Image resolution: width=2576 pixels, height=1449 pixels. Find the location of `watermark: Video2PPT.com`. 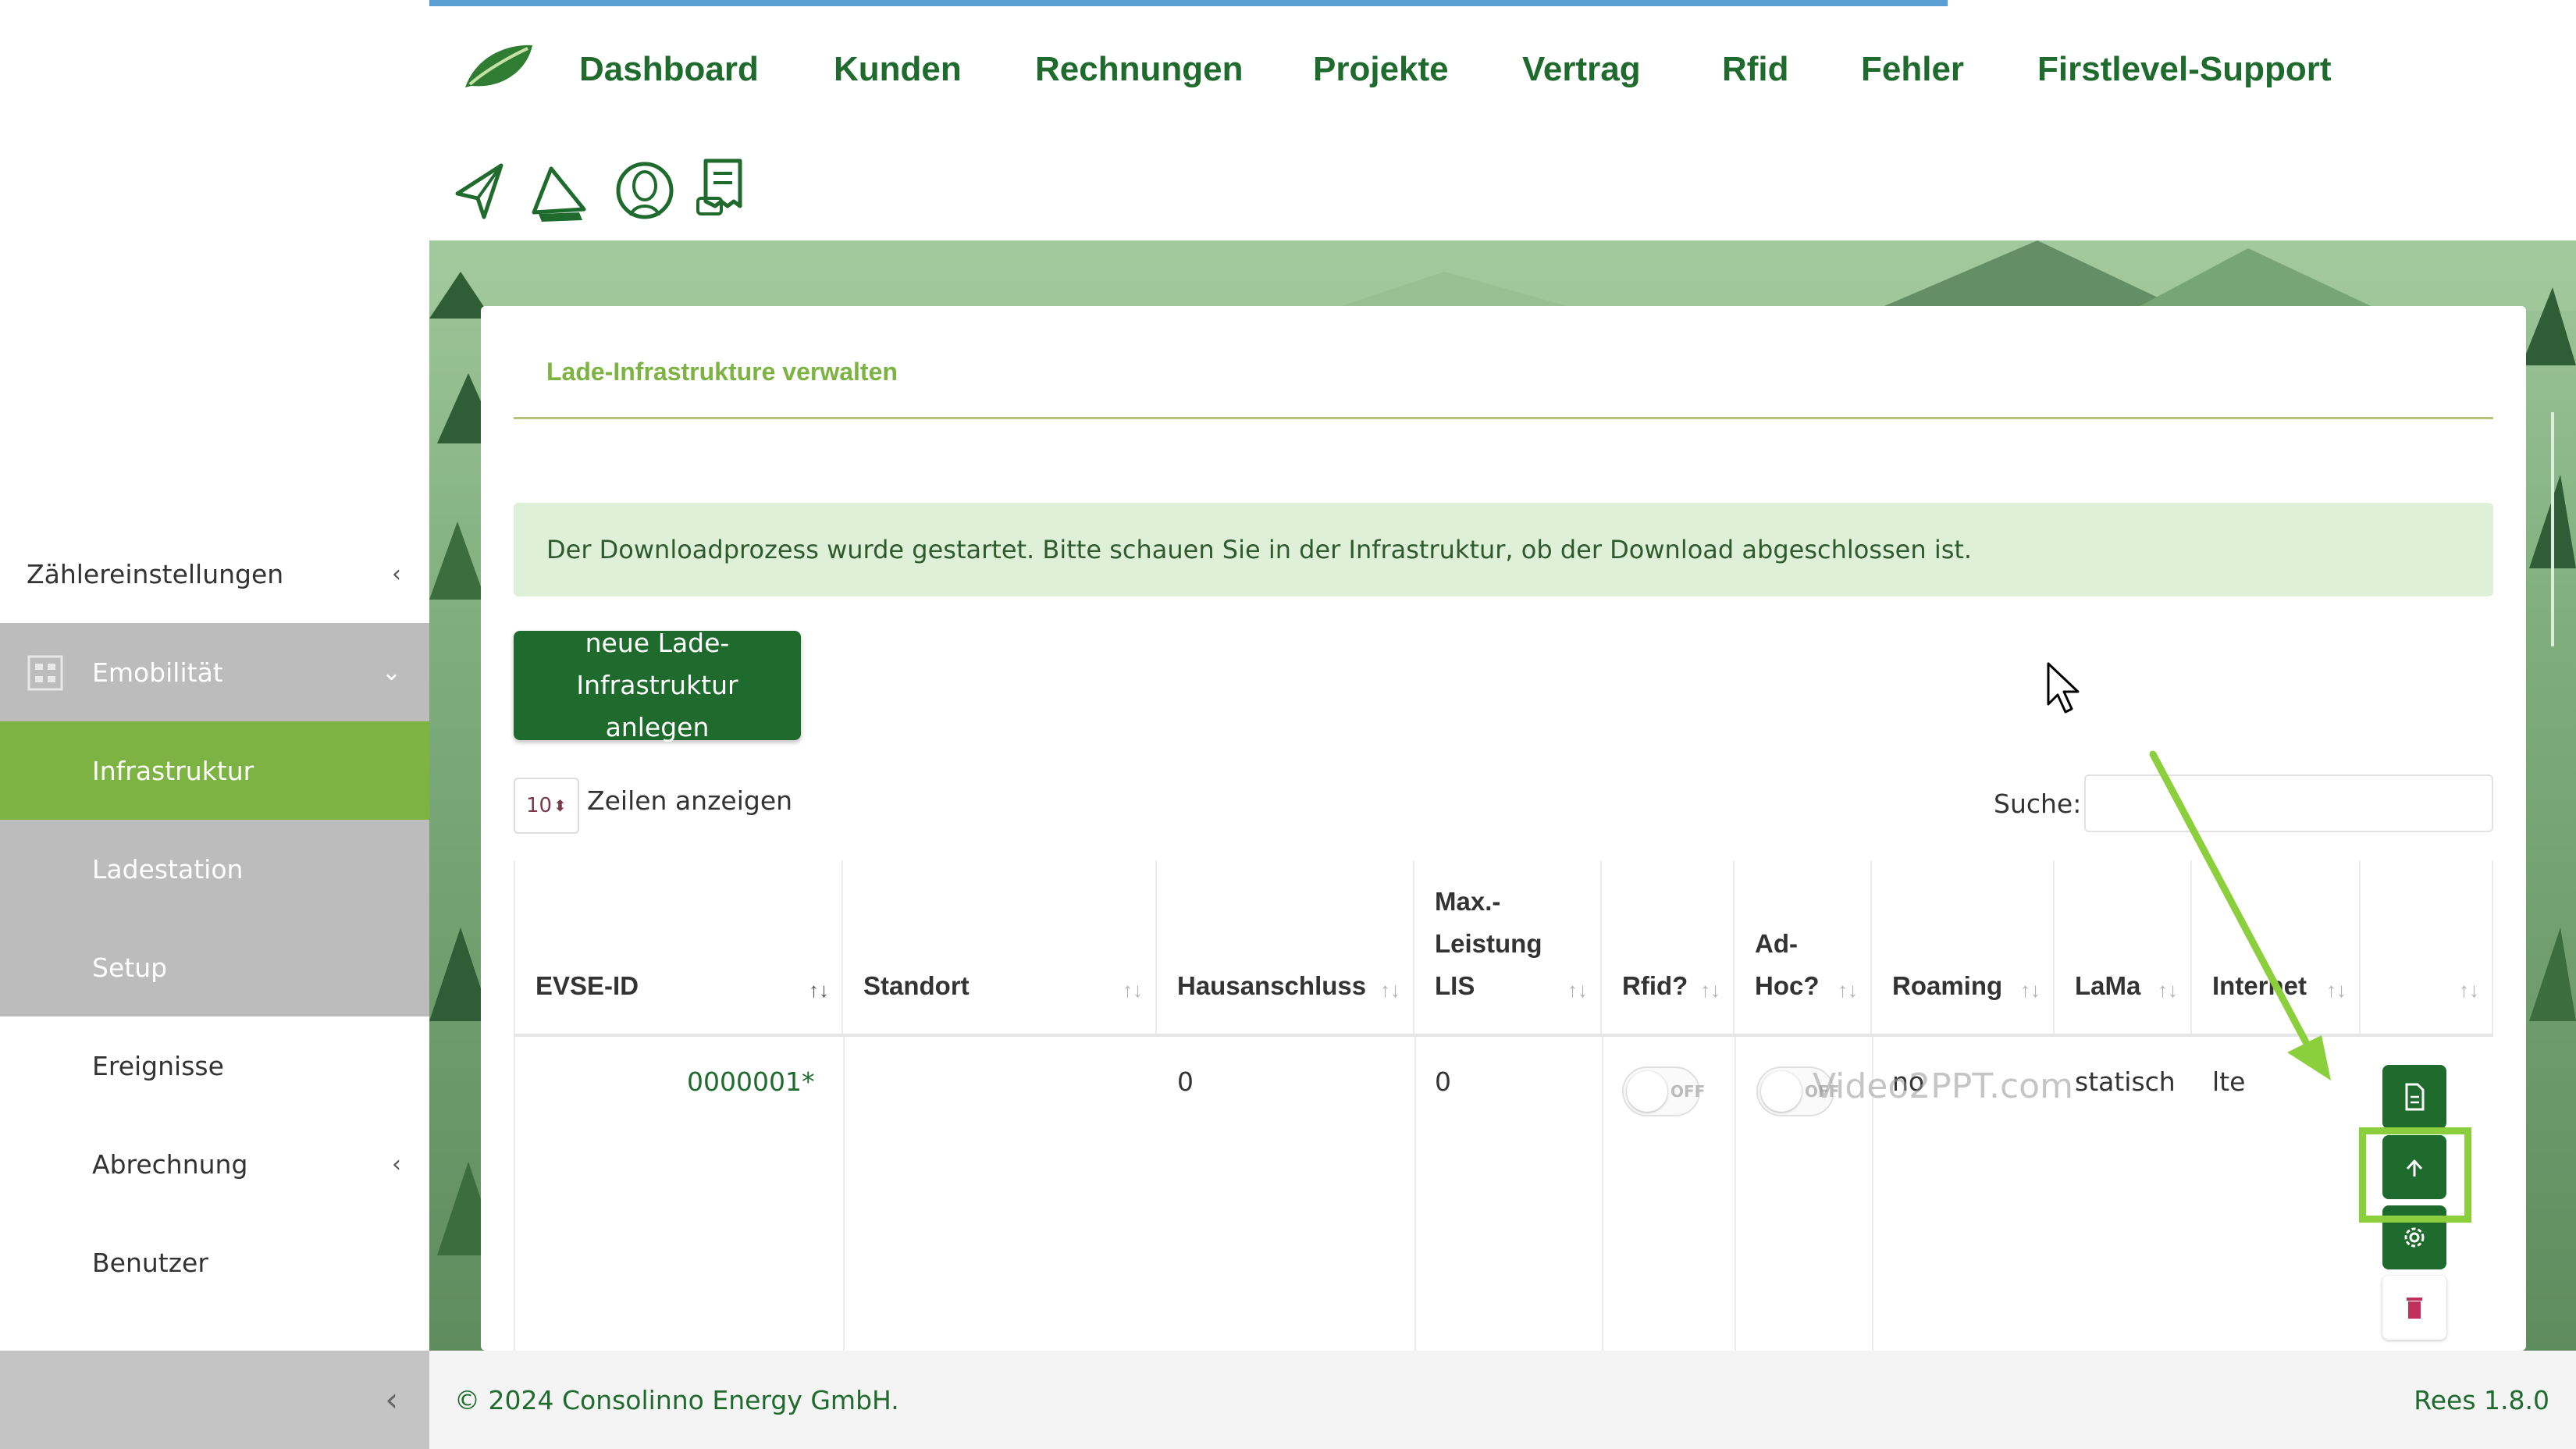

watermark: Video2PPT.com is located at coordinates (1943, 1086).